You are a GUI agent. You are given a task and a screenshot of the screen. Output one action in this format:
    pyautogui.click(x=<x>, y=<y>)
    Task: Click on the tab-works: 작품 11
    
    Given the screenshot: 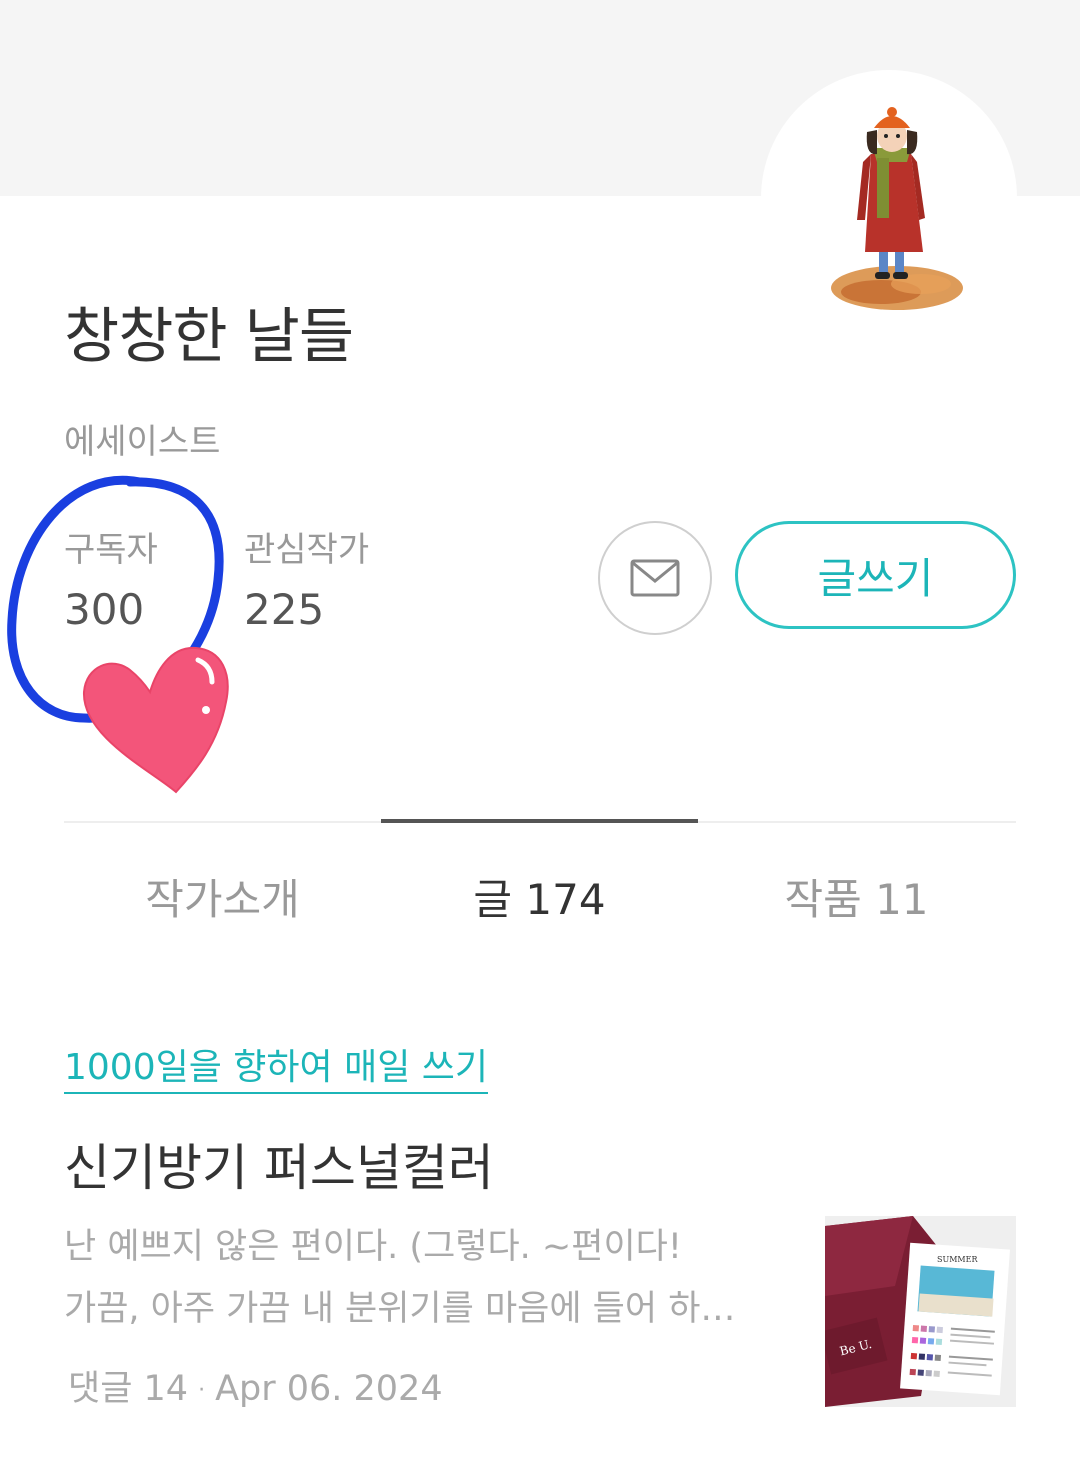 What is the action you would take?
    pyautogui.click(x=856, y=896)
    